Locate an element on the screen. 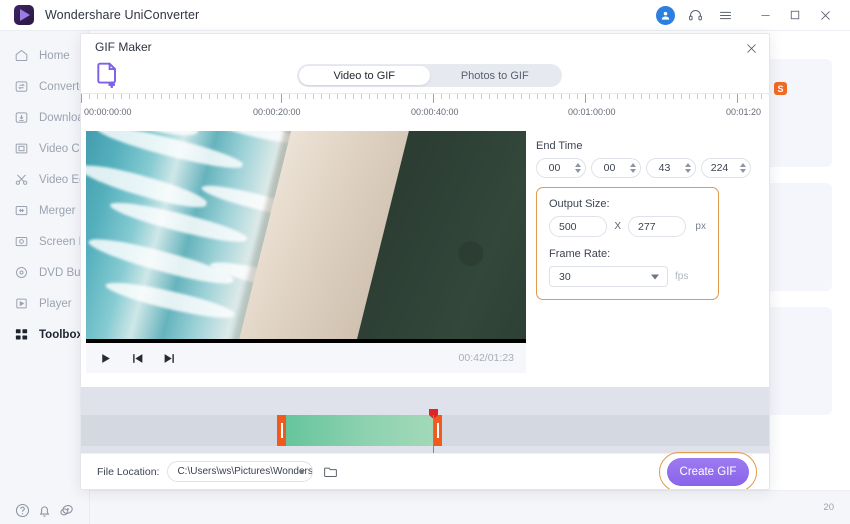  output-width-input: 500 is located at coordinates (578, 226).